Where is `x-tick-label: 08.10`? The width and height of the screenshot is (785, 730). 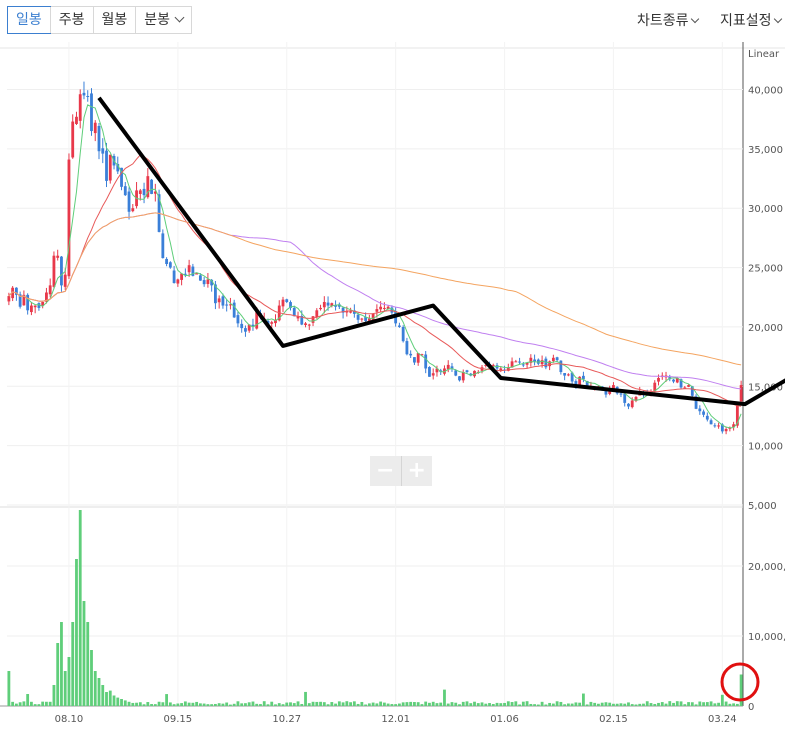 x-tick-label: 08.10 is located at coordinates (69, 719).